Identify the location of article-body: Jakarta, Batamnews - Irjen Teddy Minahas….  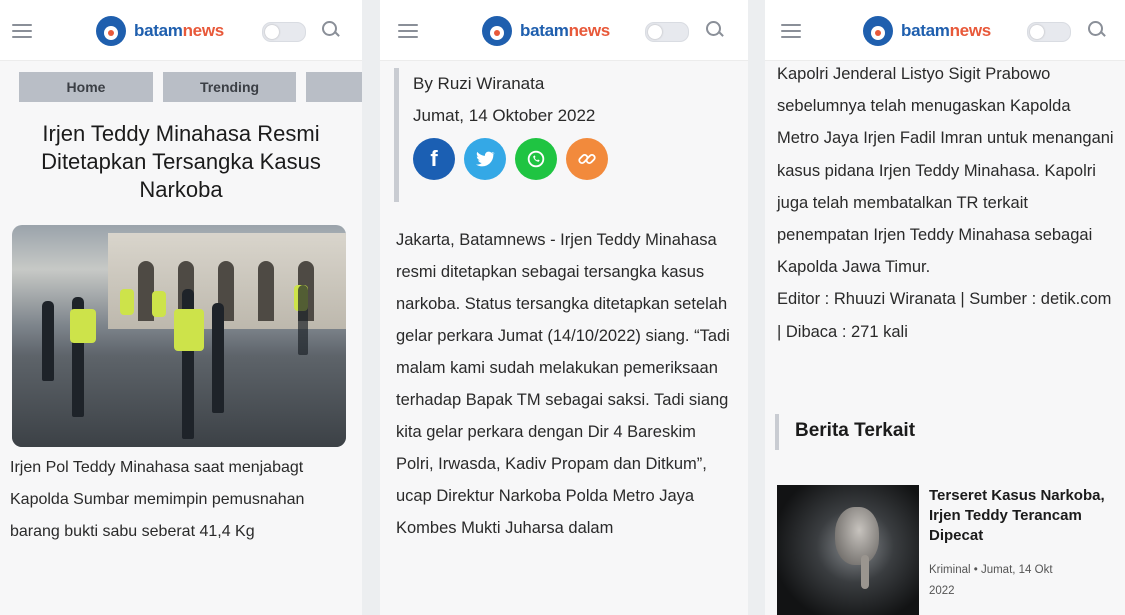
(563, 384).